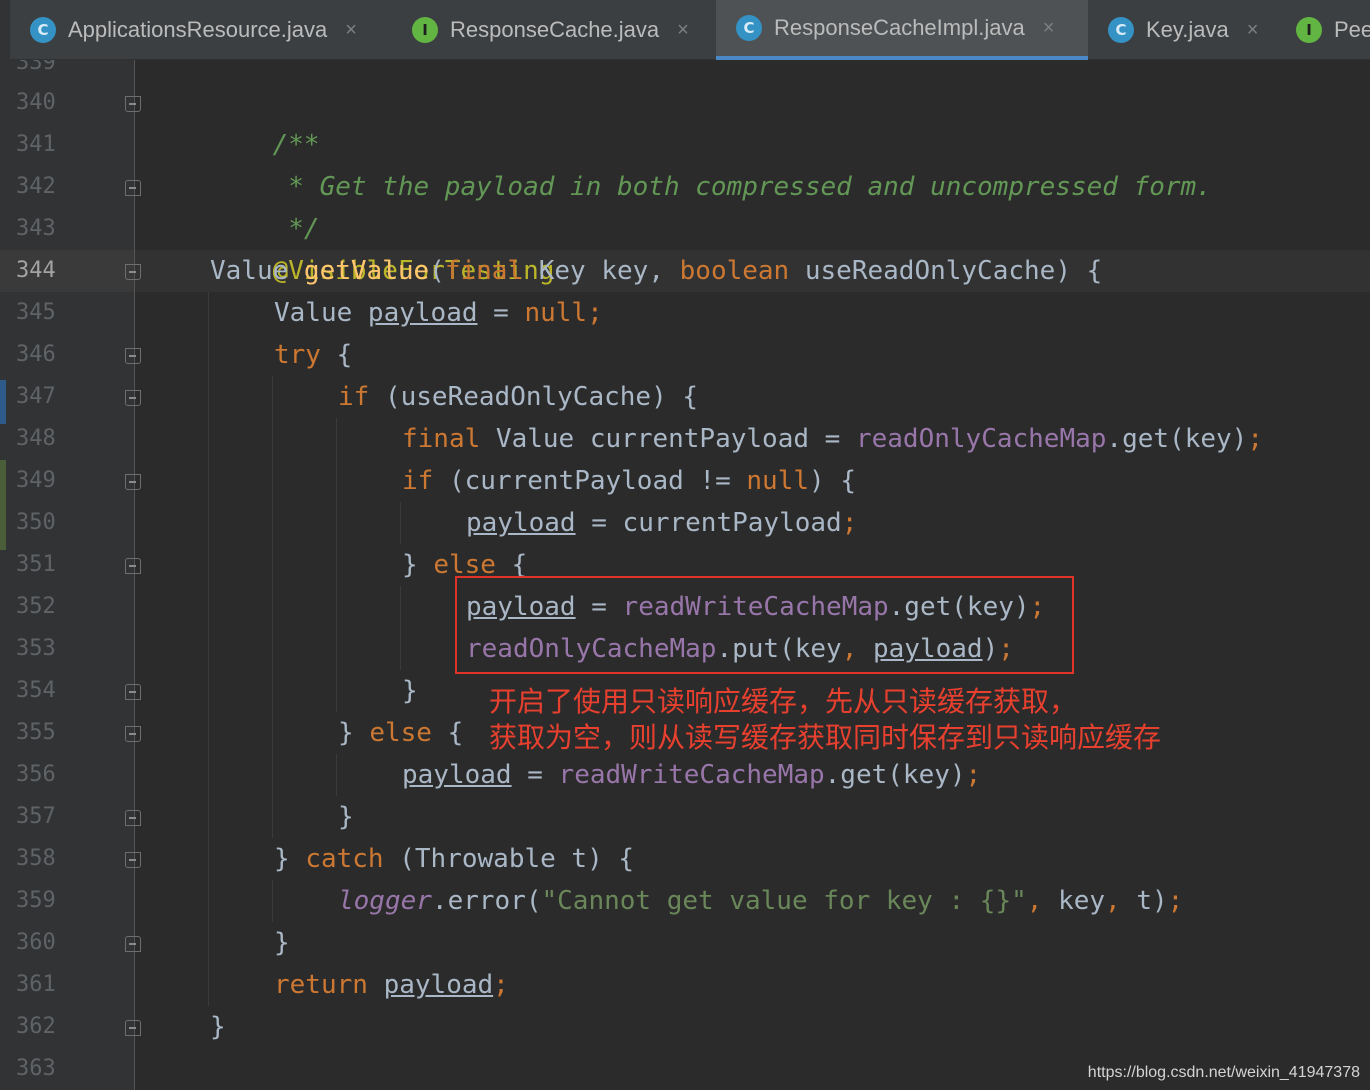 This screenshot has height=1090, width=1370. Describe the element at coordinates (297, 355) in the screenshot. I see `keyword: try` at that location.